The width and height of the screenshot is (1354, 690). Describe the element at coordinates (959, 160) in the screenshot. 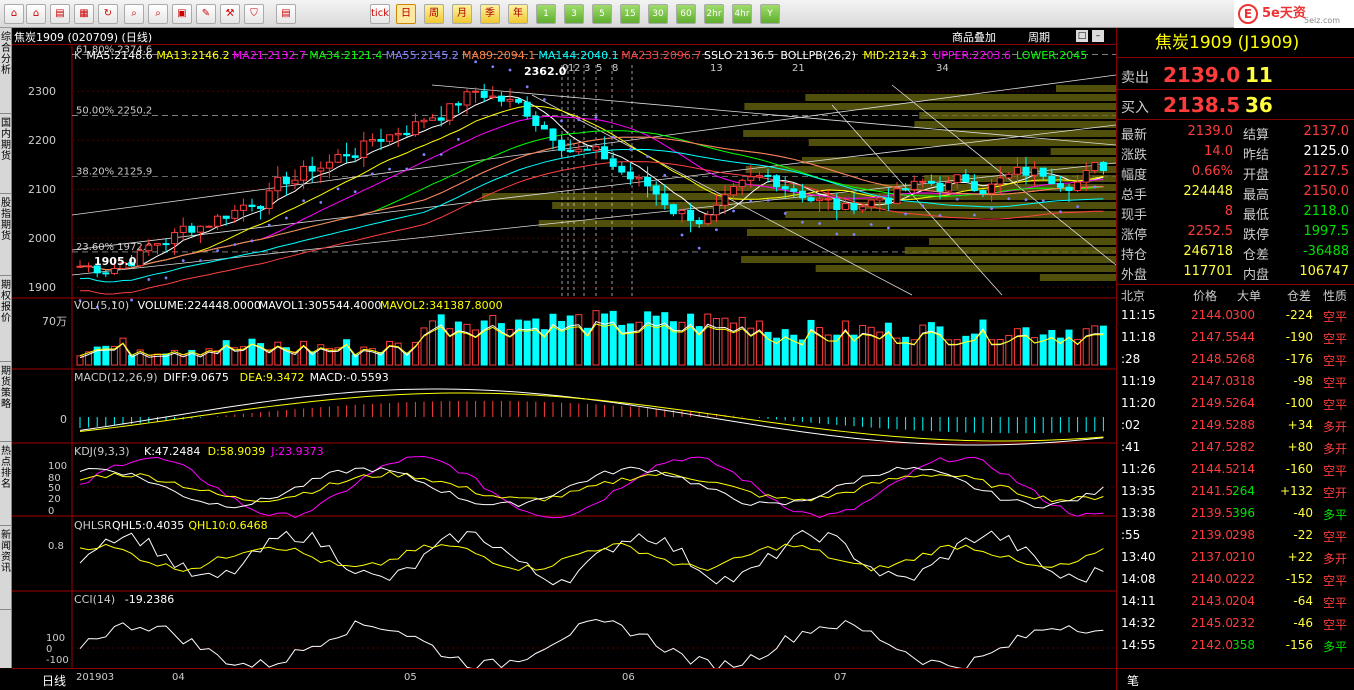

I see `volume-profile-bar` at that location.